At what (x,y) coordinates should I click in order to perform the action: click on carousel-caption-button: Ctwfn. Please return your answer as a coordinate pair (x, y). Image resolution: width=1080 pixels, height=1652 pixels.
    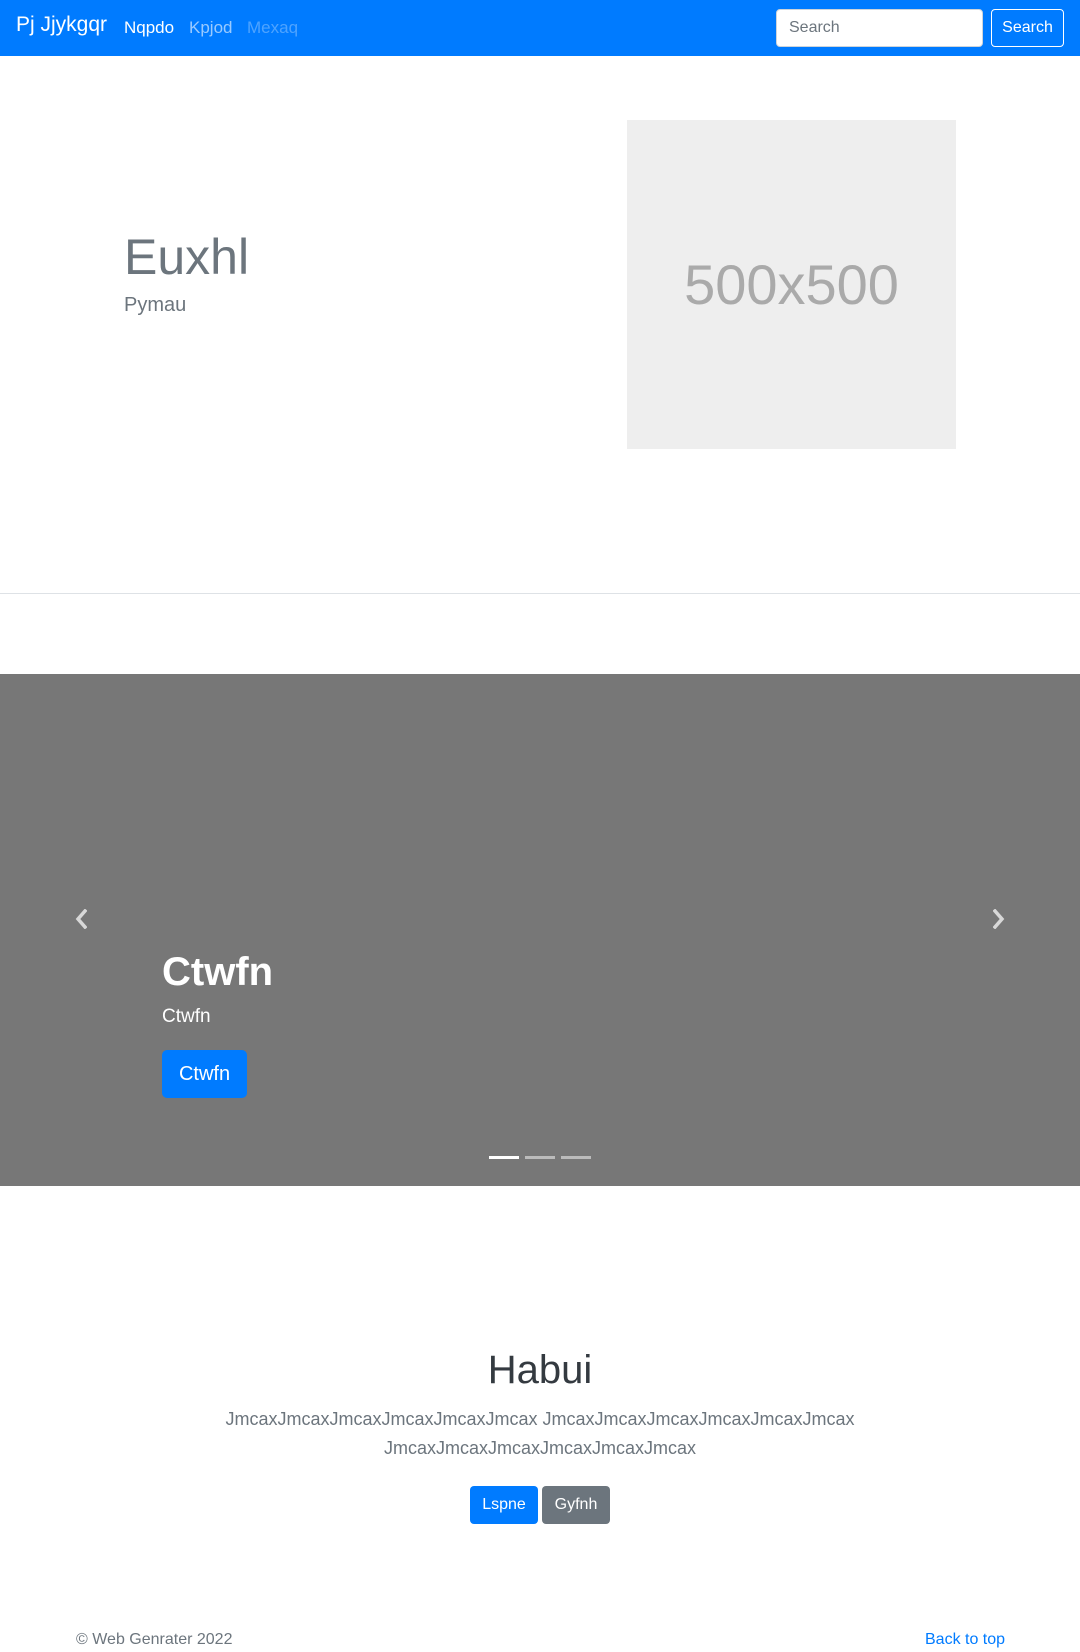
    Looking at the image, I should click on (204, 1074).